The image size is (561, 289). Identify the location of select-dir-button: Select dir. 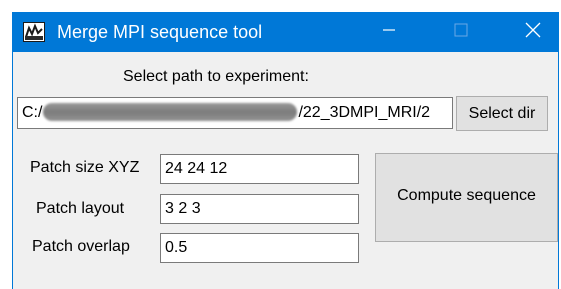
(502, 113).